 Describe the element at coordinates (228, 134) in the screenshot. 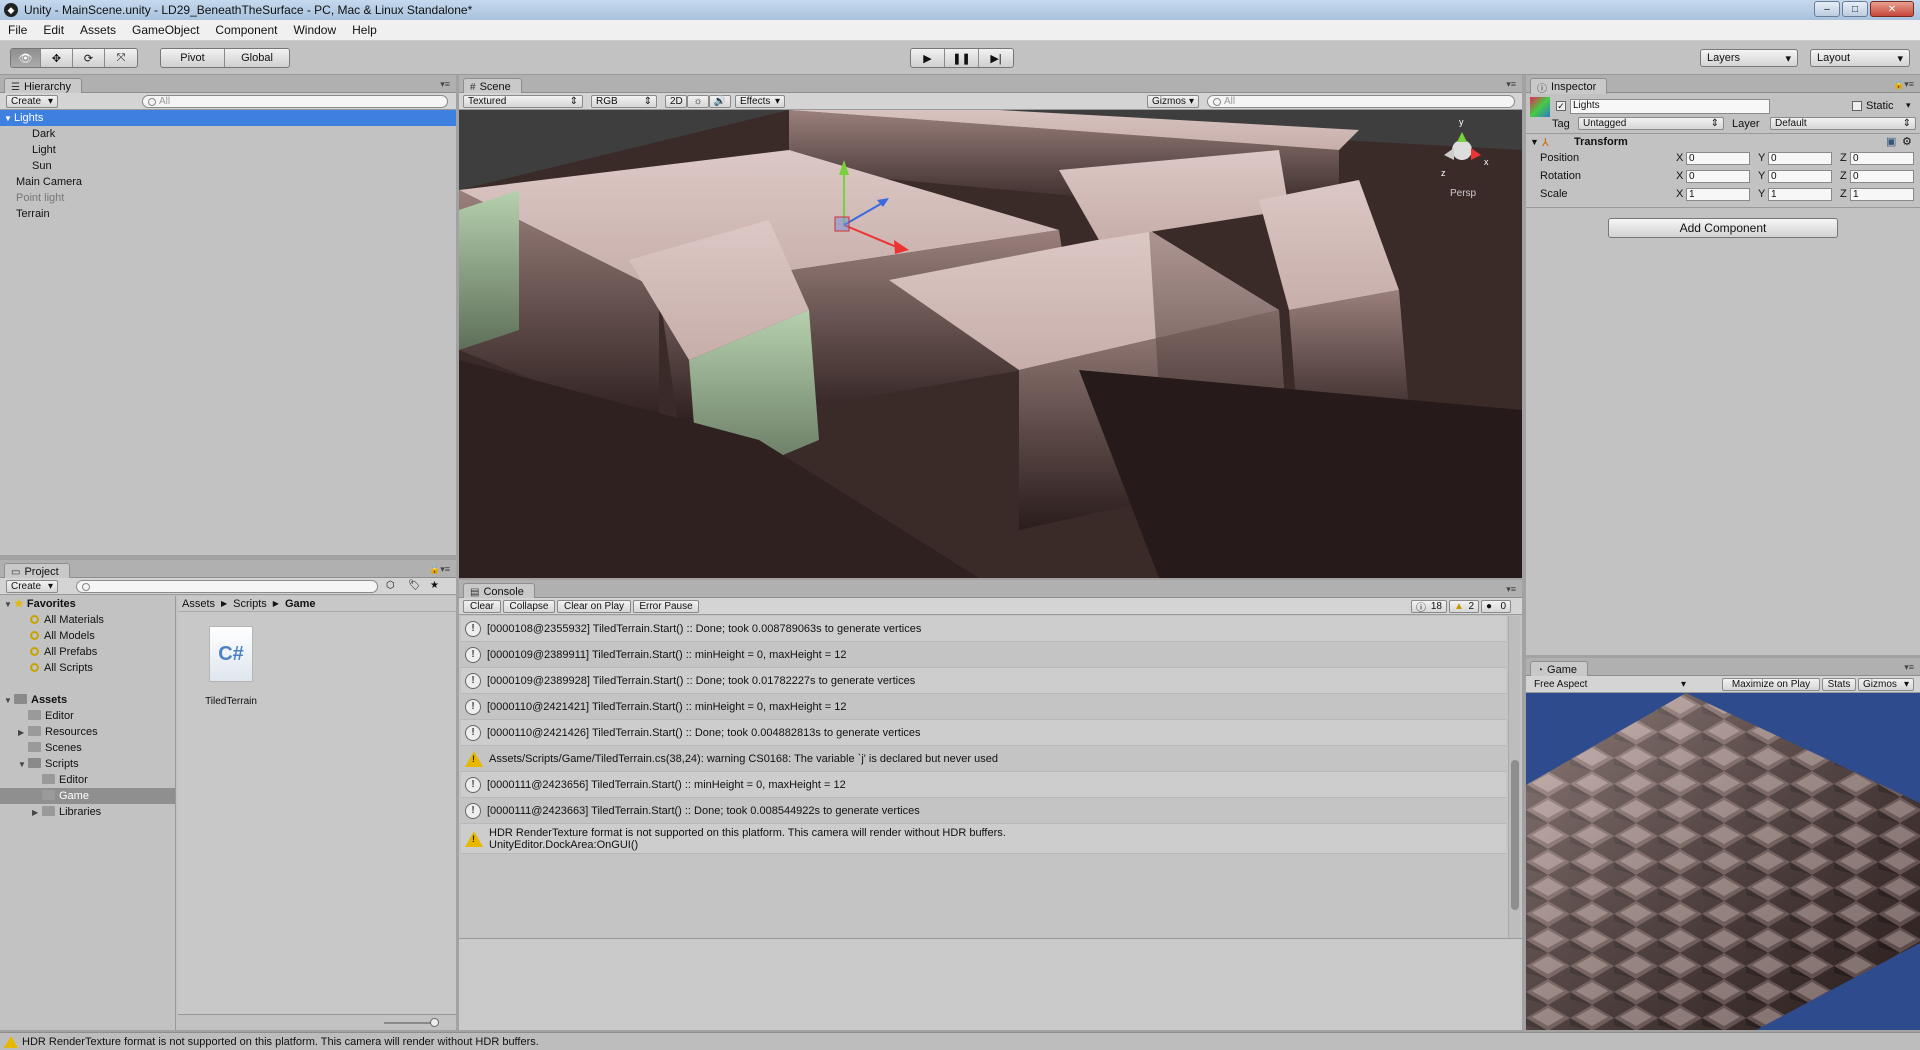

I see `hierarchy-item-dark: Dark` at that location.